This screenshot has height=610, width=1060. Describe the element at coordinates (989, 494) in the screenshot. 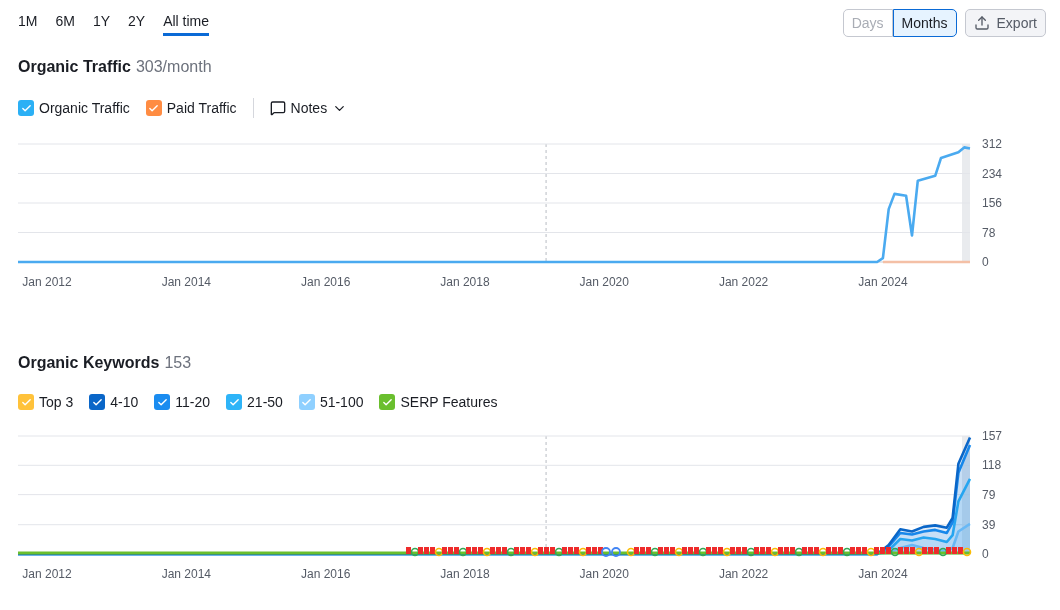

I see `y-axis-label: 79` at that location.